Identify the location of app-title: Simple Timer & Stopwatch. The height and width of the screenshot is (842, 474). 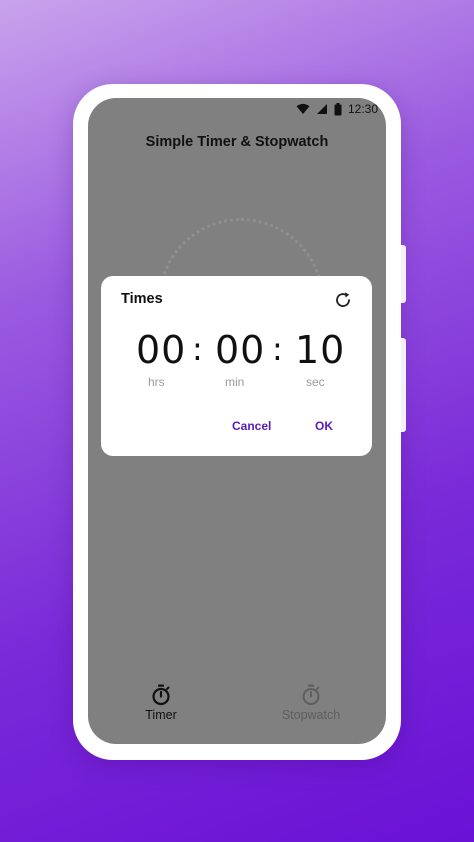
(237, 142).